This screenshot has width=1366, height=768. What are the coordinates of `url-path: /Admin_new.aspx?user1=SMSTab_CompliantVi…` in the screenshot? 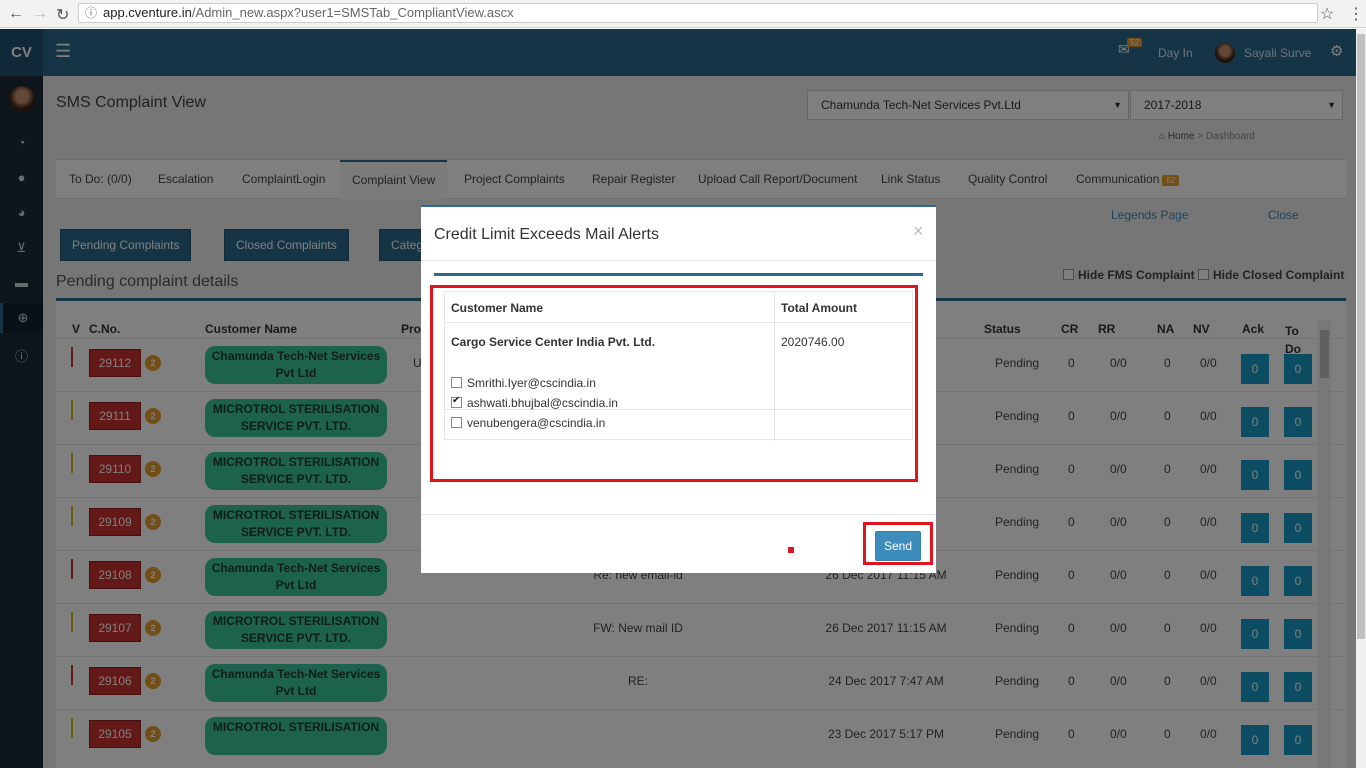 It's located at (352, 12).